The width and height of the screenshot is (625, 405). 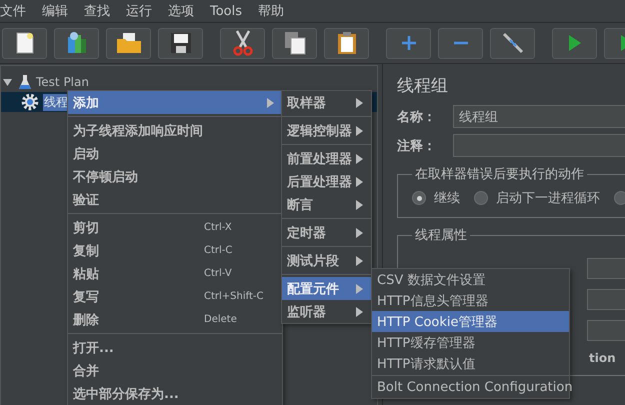 What do you see at coordinates (326, 288) in the screenshot?
I see `menu-item: 配置元件` at bounding box center [326, 288].